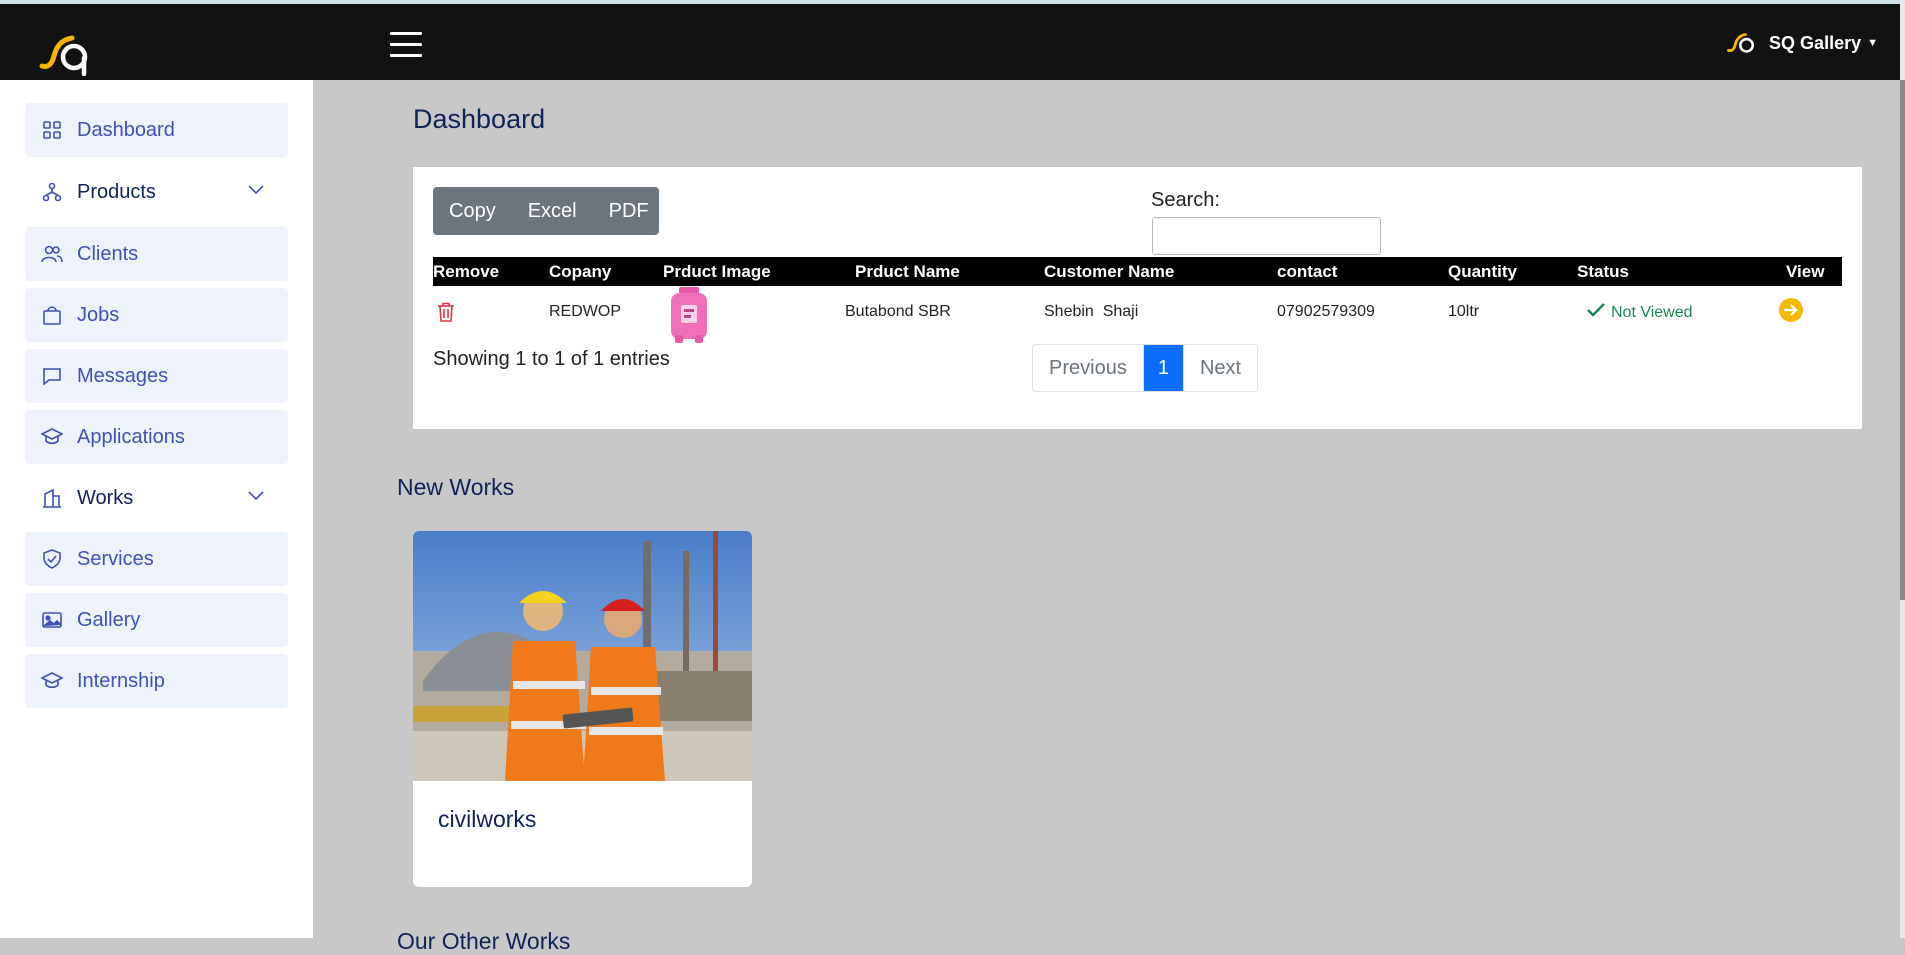 The image size is (1905, 955). Describe the element at coordinates (629, 211) in the screenshot. I see `pdf-button: PDF` at that location.